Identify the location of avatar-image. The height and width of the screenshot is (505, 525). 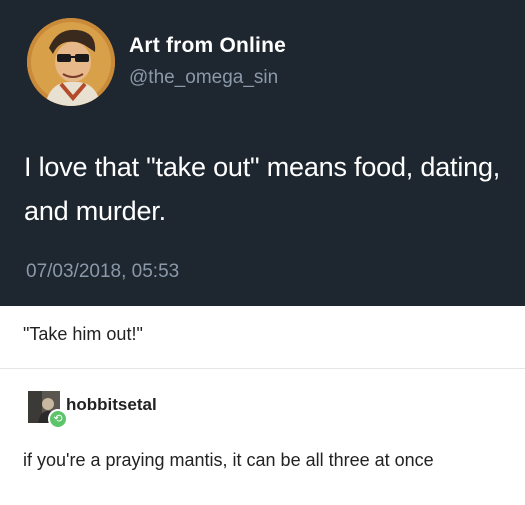
(71, 62).